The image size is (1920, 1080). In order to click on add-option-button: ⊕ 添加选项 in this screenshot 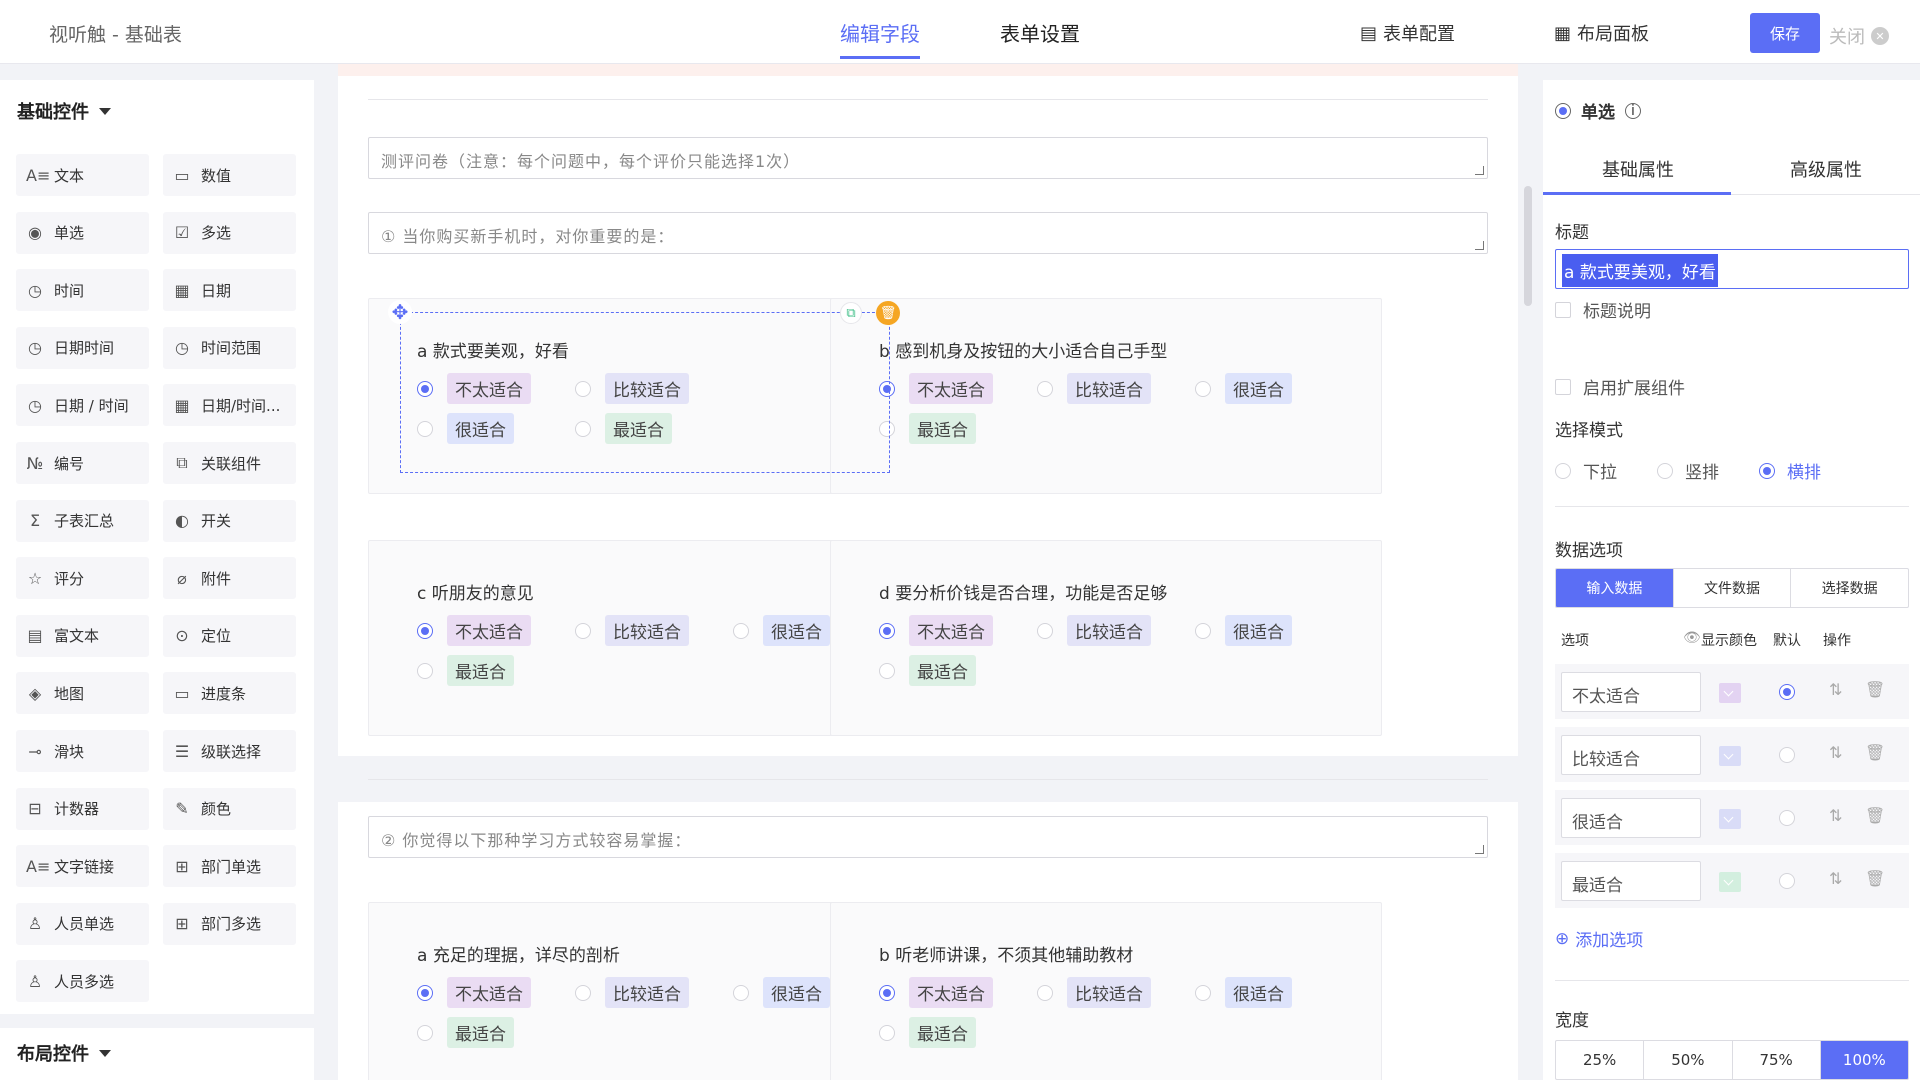, I will do `click(1599, 939)`.